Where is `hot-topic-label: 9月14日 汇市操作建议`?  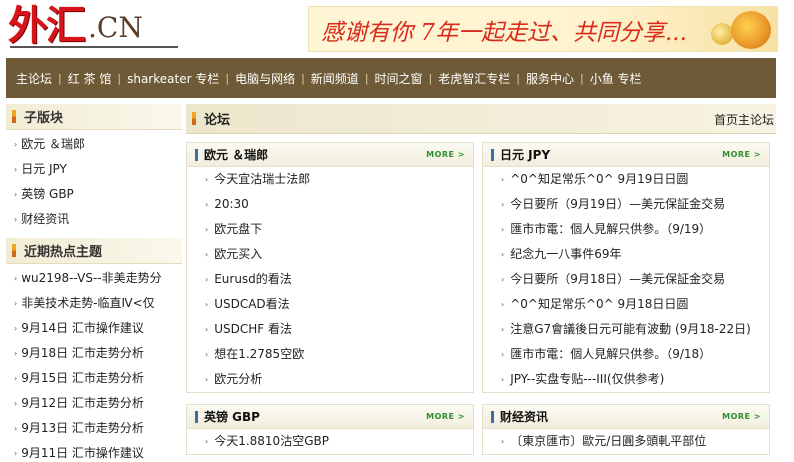
hot-topic-label: 9月14日 汇市操作建议 is located at coordinates (82, 328).